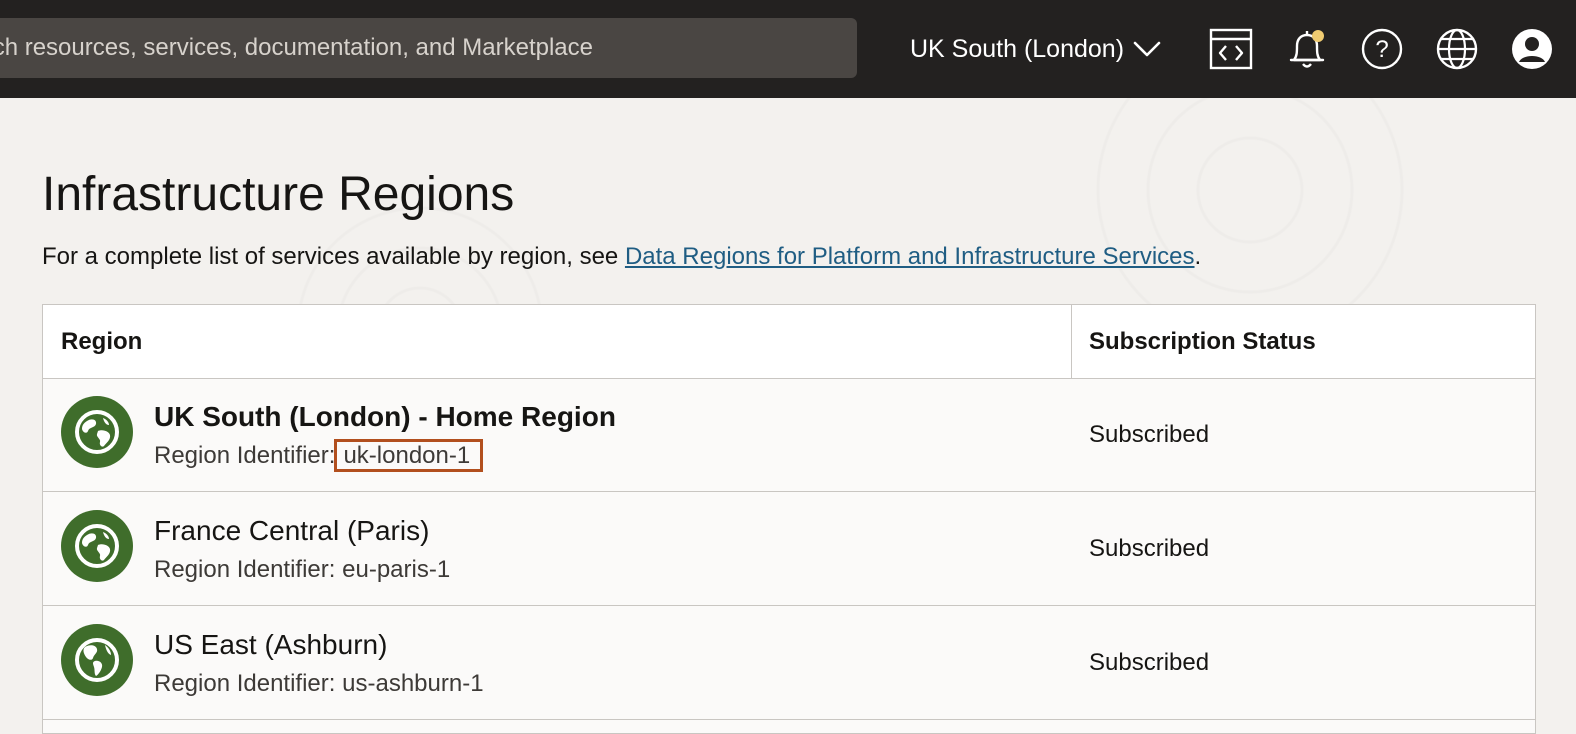 The image size is (1576, 734). Describe the element at coordinates (1307, 49) in the screenshot. I see `bell-icon` at that location.